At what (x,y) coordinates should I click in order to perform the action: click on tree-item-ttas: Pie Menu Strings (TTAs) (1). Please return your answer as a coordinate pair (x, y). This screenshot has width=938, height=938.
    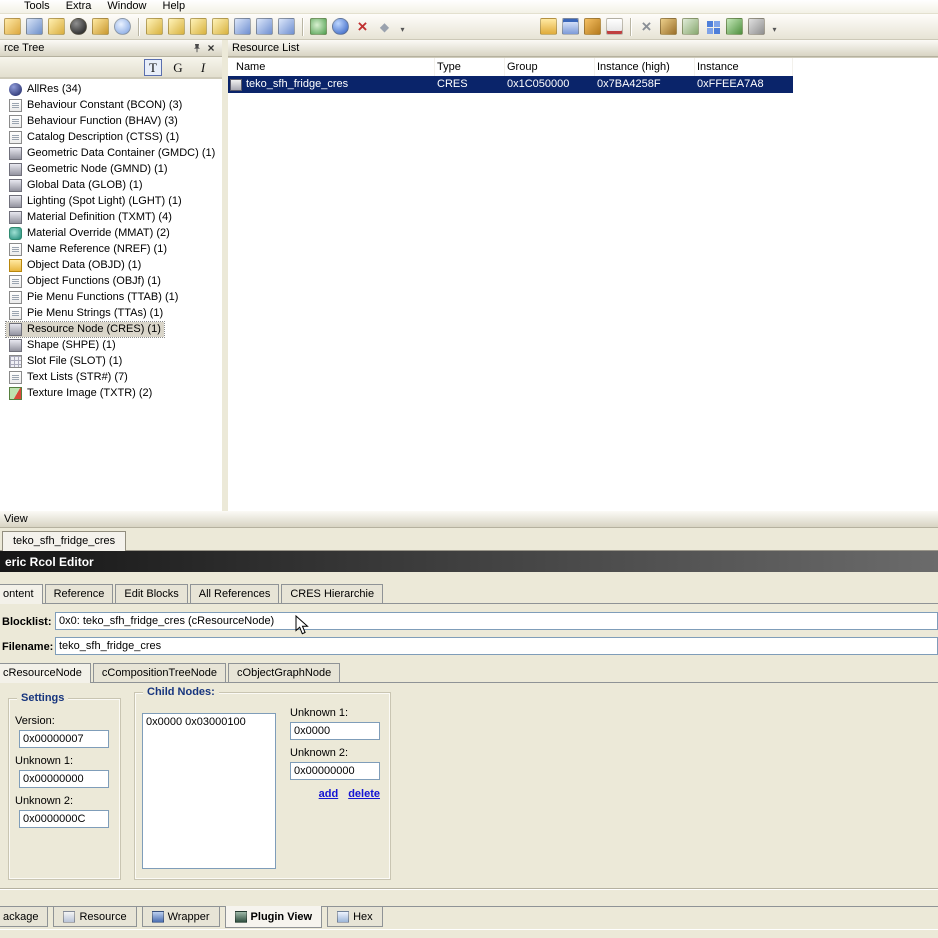
    Looking at the image, I should click on (111, 313).